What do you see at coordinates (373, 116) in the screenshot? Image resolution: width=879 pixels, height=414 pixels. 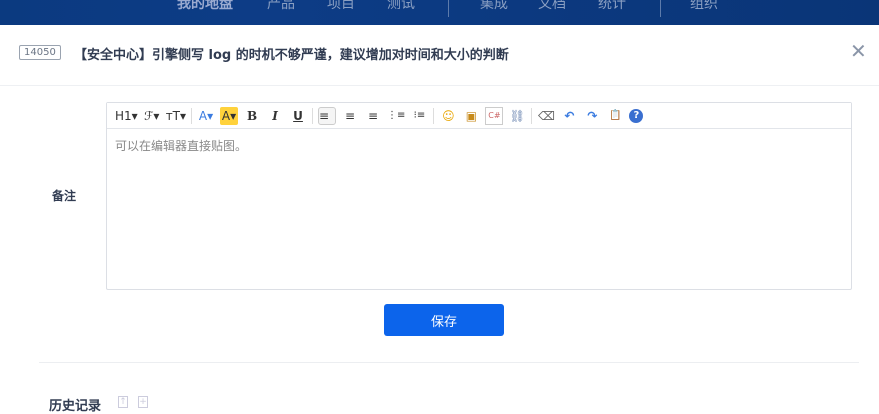 I see `align-right-icon: ≡` at bounding box center [373, 116].